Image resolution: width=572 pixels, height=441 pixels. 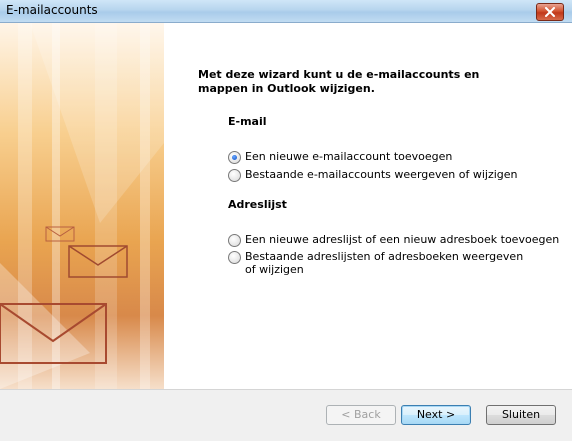 What do you see at coordinates (521, 415) in the screenshot?
I see `close-wizard-button: Sluiten` at bounding box center [521, 415].